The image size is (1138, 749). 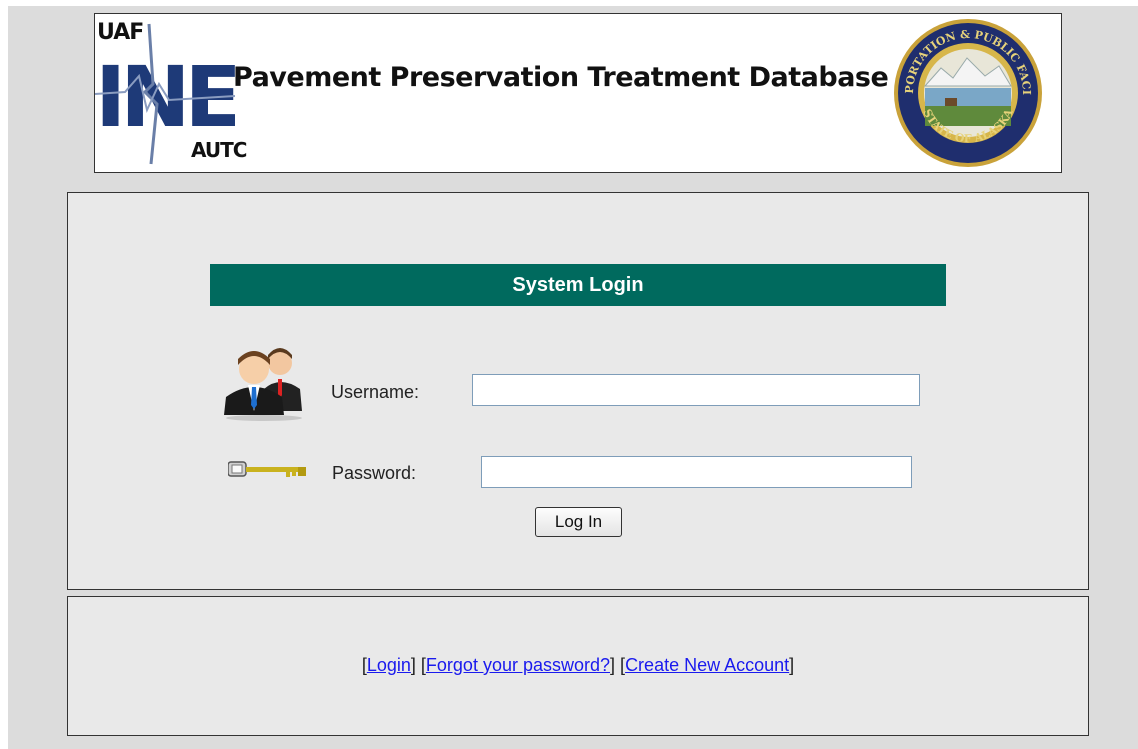 What do you see at coordinates (696, 472) in the screenshot?
I see `password-input` at bounding box center [696, 472].